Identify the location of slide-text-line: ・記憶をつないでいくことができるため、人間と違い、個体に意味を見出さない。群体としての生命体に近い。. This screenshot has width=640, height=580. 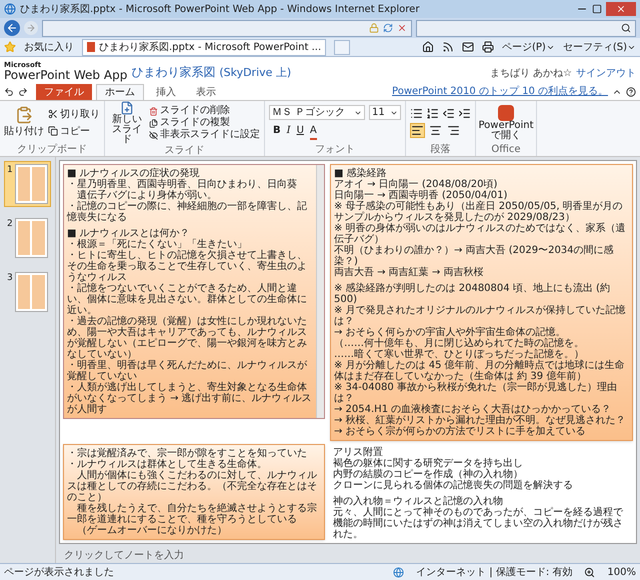
(187, 299).